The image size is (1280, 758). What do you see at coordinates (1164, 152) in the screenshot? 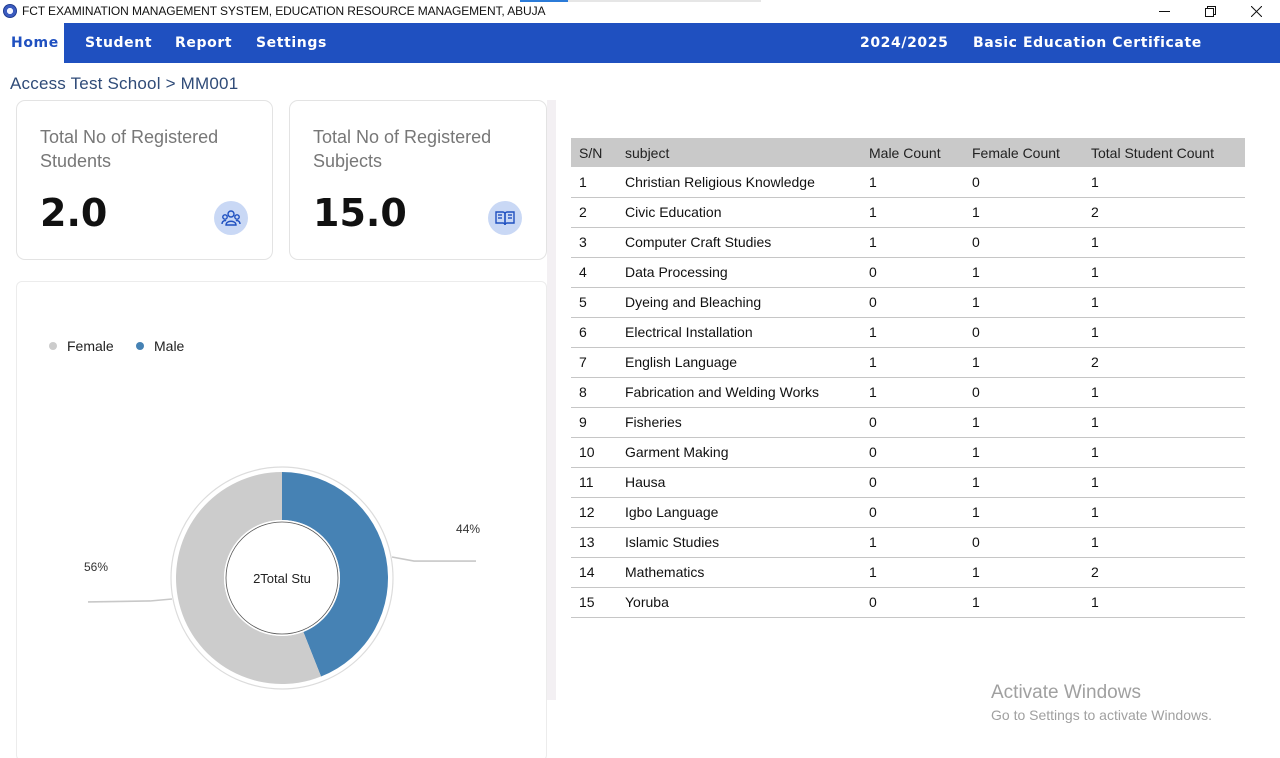
I see `header-total-count: Total Student Count` at bounding box center [1164, 152].